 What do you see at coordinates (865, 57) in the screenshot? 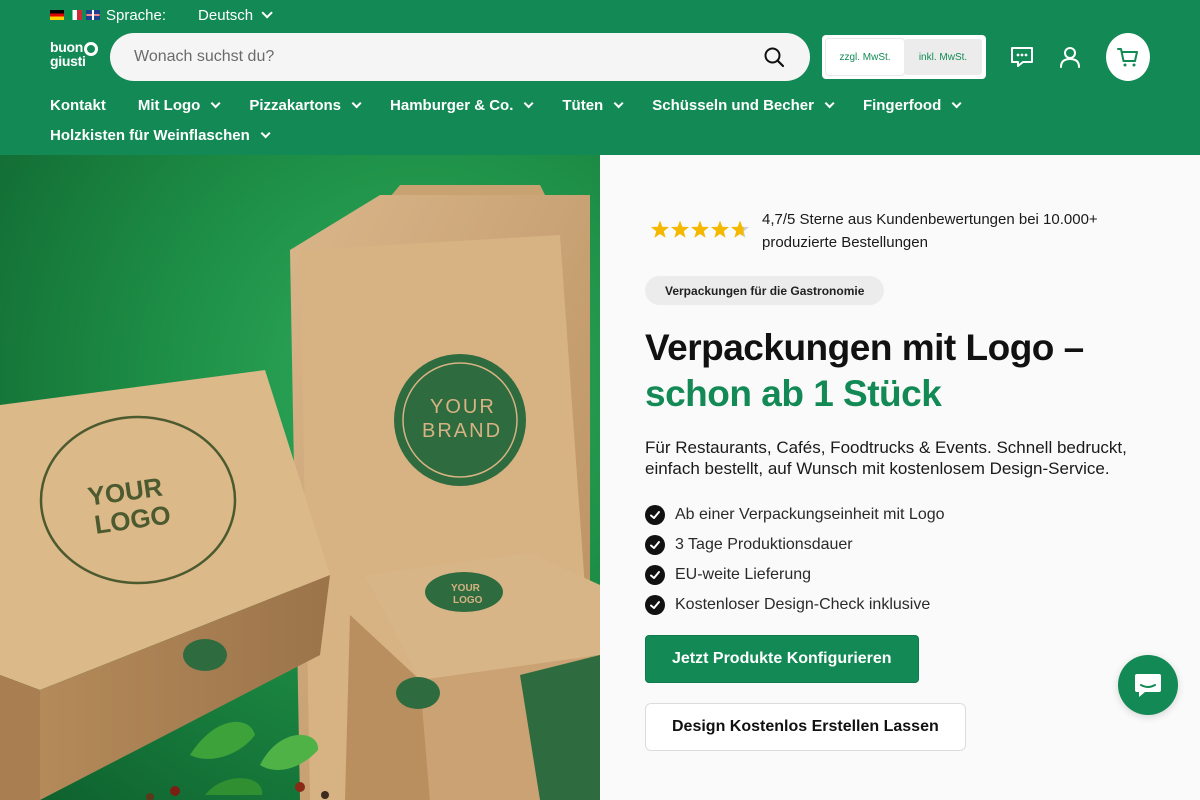
I see `vat-excl-option: zzgl. MwSt.` at bounding box center [865, 57].